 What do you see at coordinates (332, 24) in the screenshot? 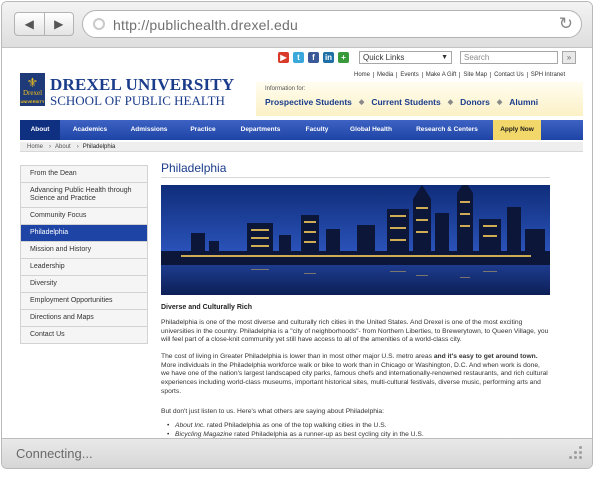
I see `address-bar: http://publichealth.drexel.edu ↻` at bounding box center [332, 24].